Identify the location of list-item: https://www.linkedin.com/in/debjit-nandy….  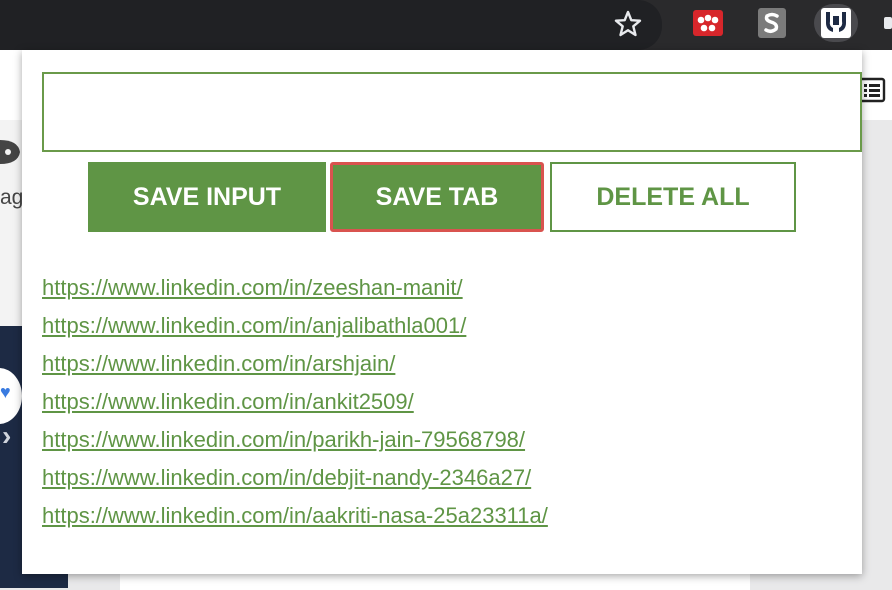
(295, 481).